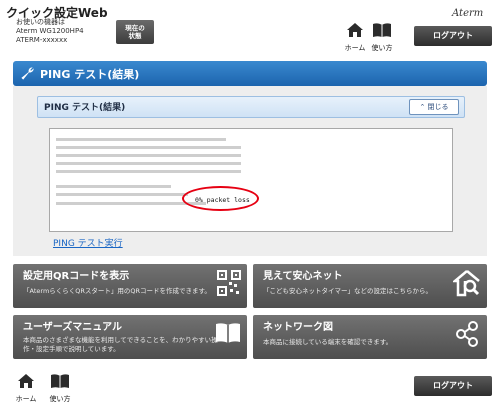 The width and height of the screenshot is (500, 413). I want to click on help-label: 使い方, so click(382, 48).